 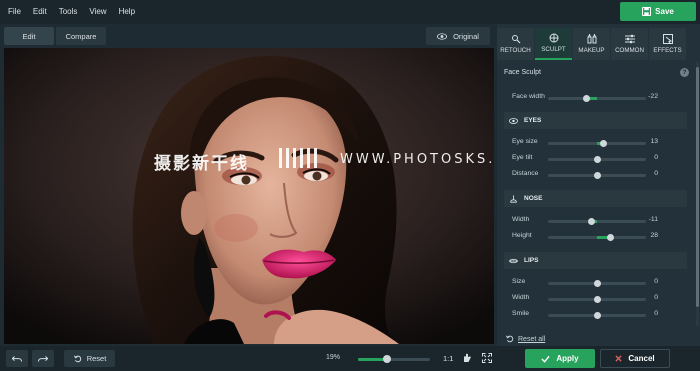 I want to click on effects-icon, so click(x=667, y=39).